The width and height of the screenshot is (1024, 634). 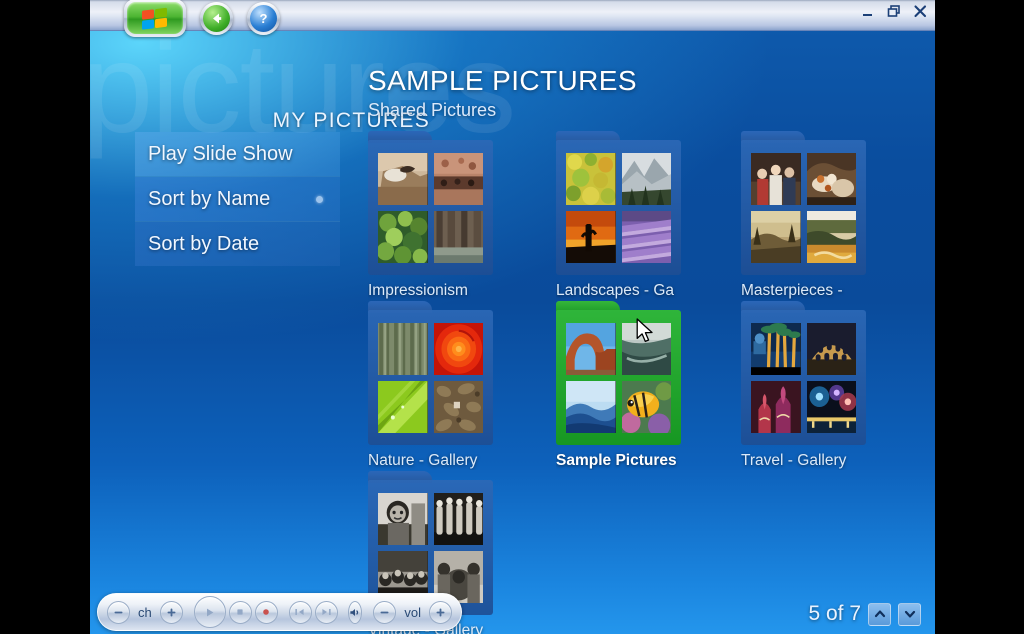 What do you see at coordinates (864, 614) in the screenshot?
I see `page-indicator: 5 of 7` at bounding box center [864, 614].